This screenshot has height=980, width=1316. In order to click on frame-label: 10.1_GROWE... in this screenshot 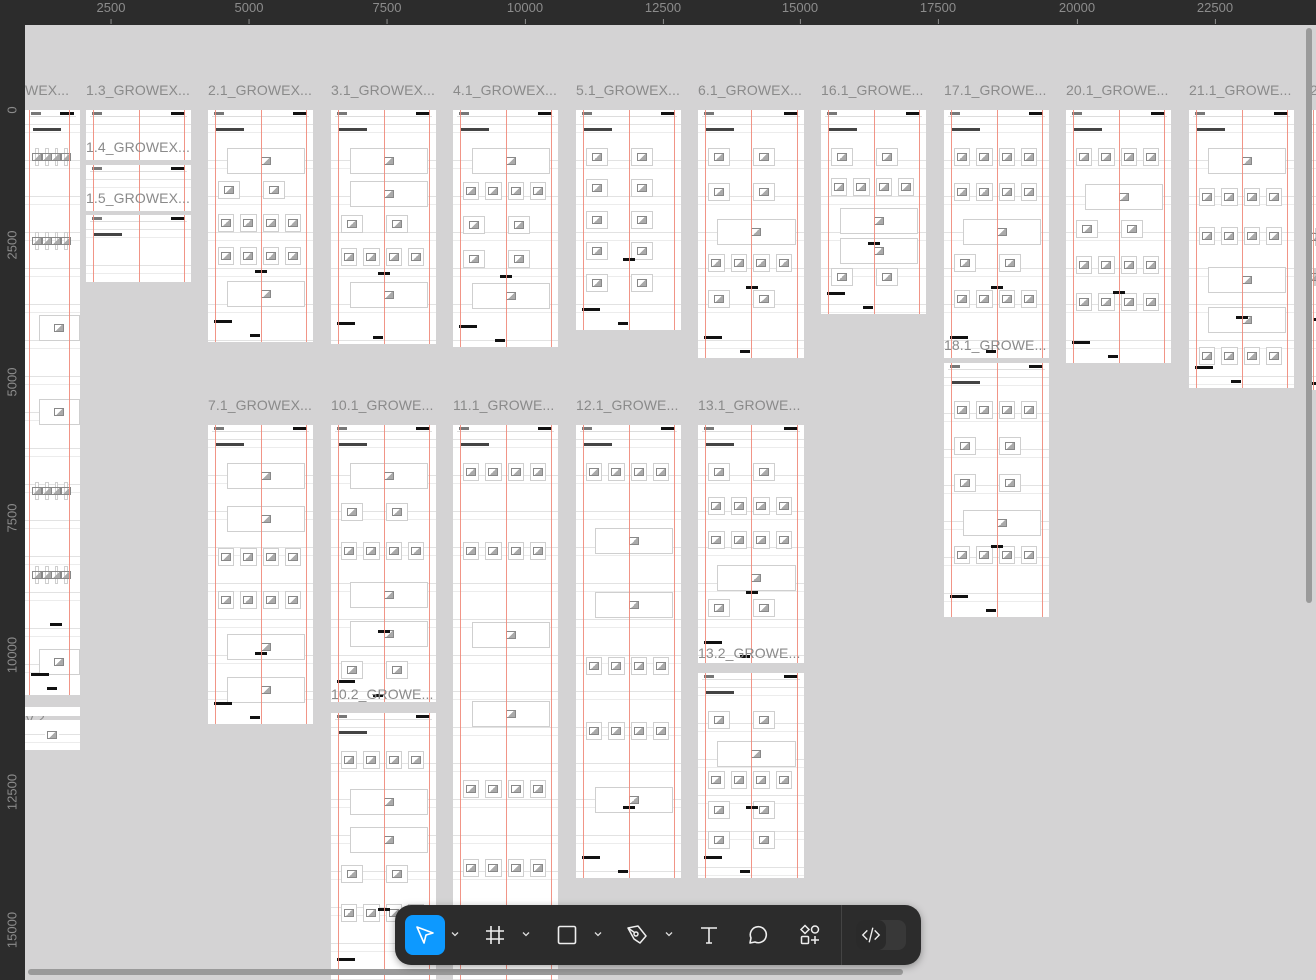, I will do `click(383, 405)`.